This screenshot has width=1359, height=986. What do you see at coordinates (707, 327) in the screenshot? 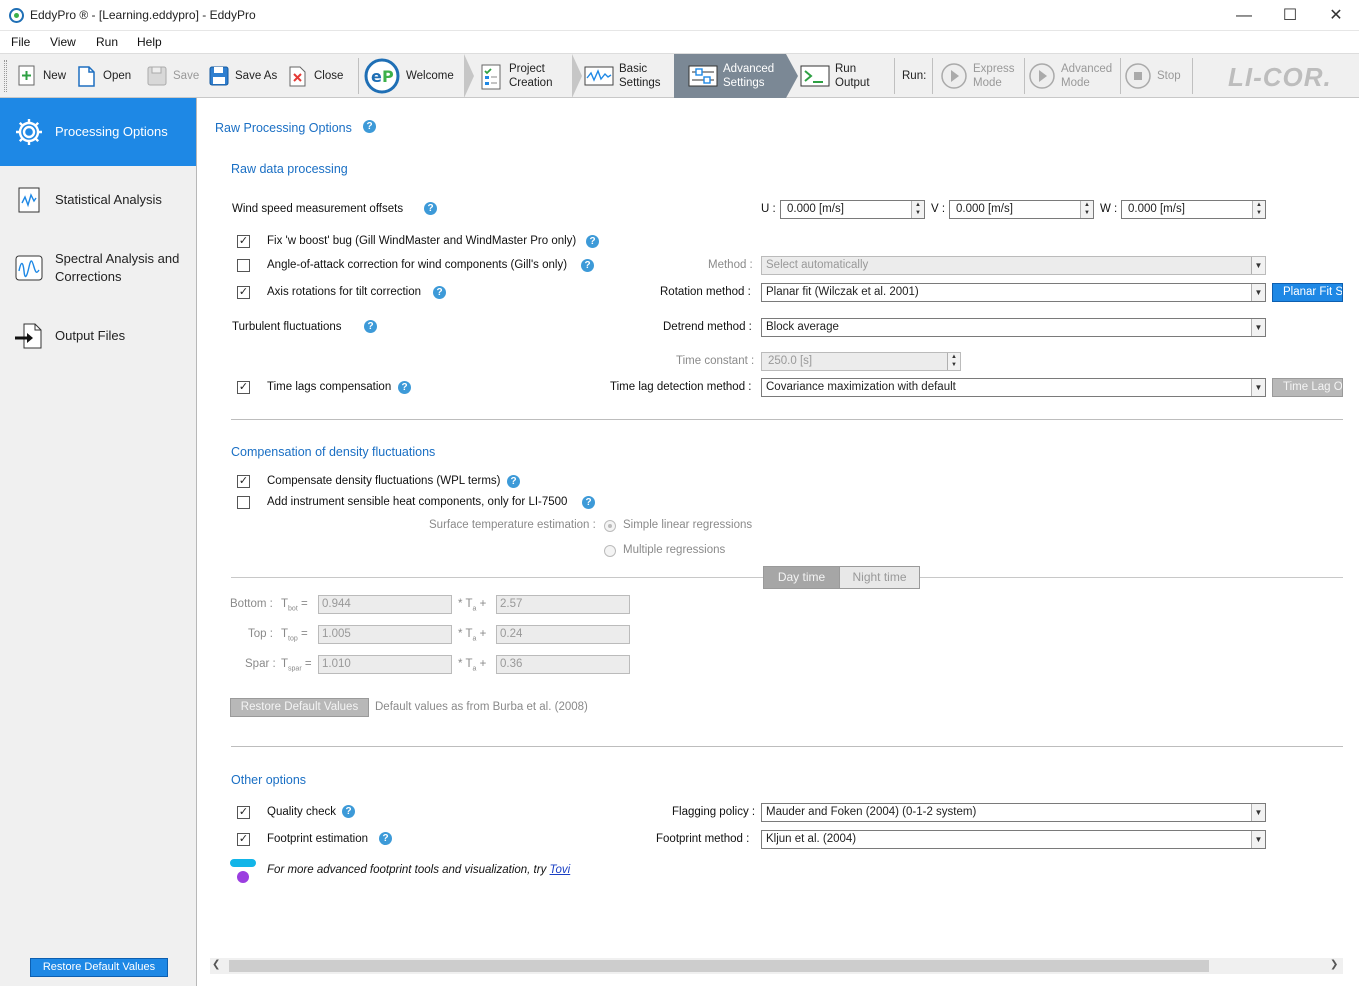
I see `detrend-method-label: Detrend method :` at bounding box center [707, 327].